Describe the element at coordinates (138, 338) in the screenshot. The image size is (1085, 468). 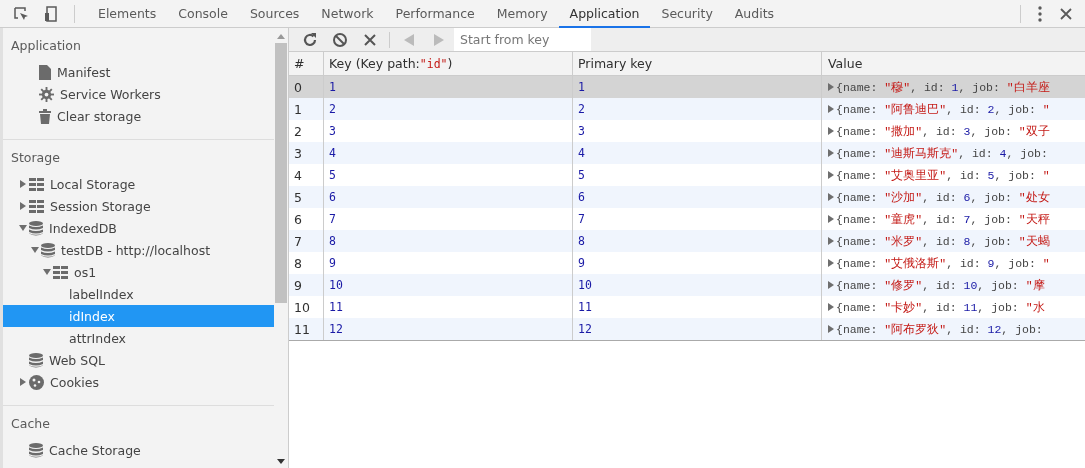
I see `sidebar-item: attrIndex` at that location.